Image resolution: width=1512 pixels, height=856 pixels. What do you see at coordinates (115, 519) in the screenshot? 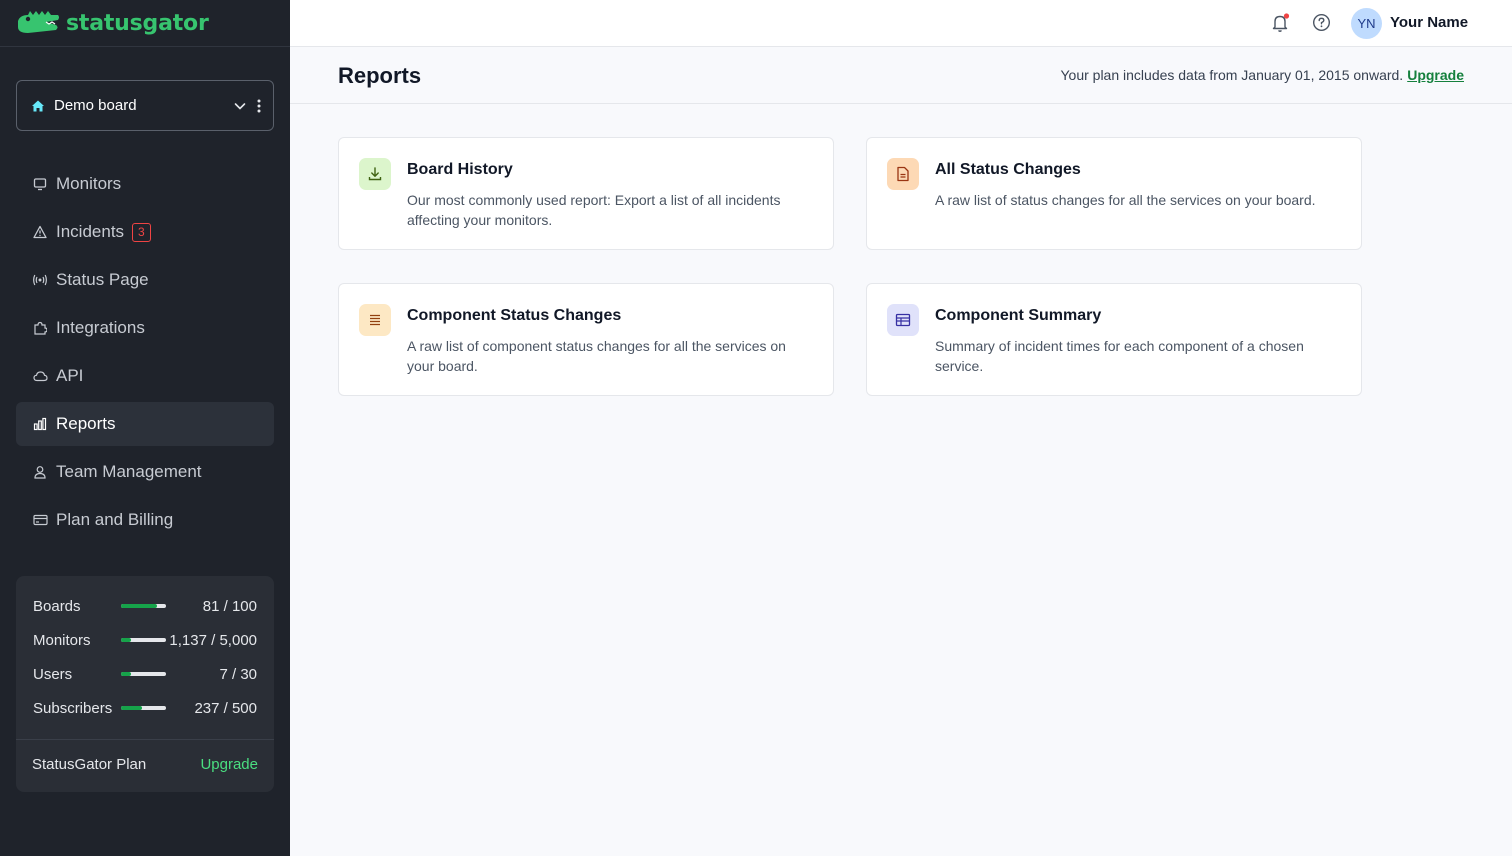
I see `sidebar-item-label: Plan and Billing` at bounding box center [115, 519].